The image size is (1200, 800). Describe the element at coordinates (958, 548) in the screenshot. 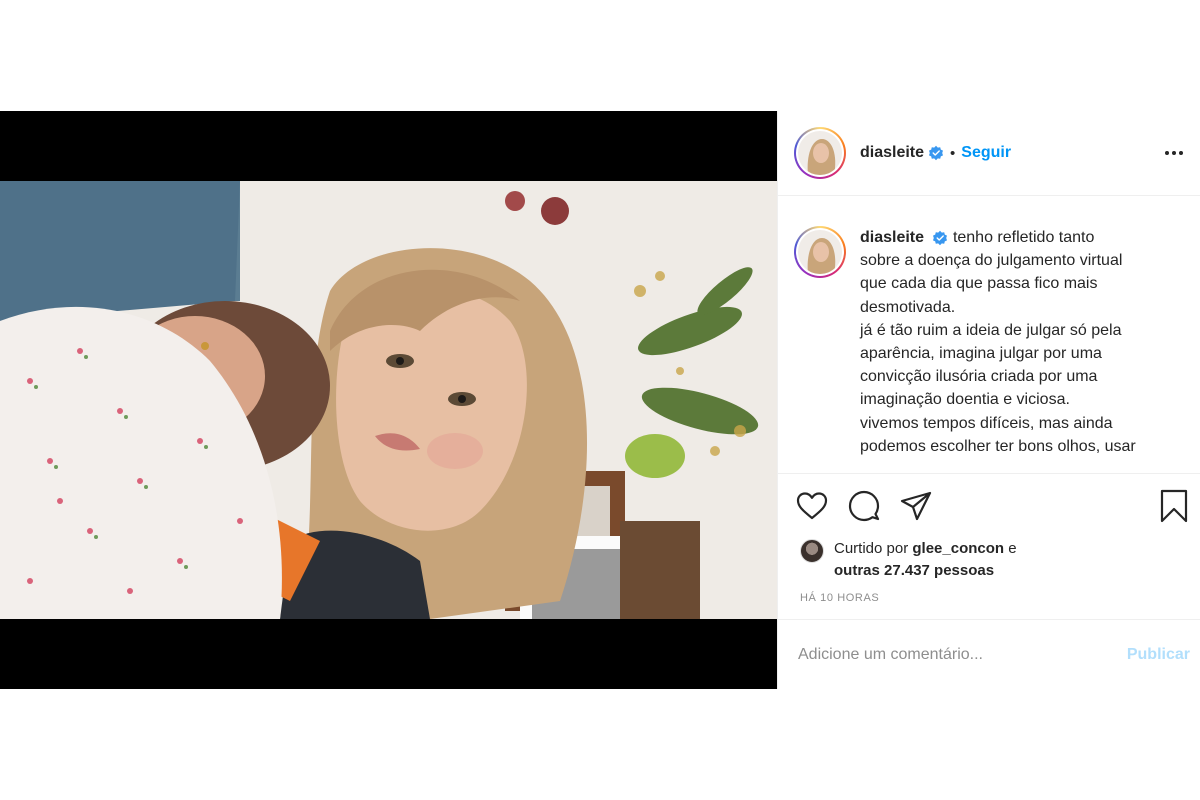

I see `liker-username: glee_concon` at that location.